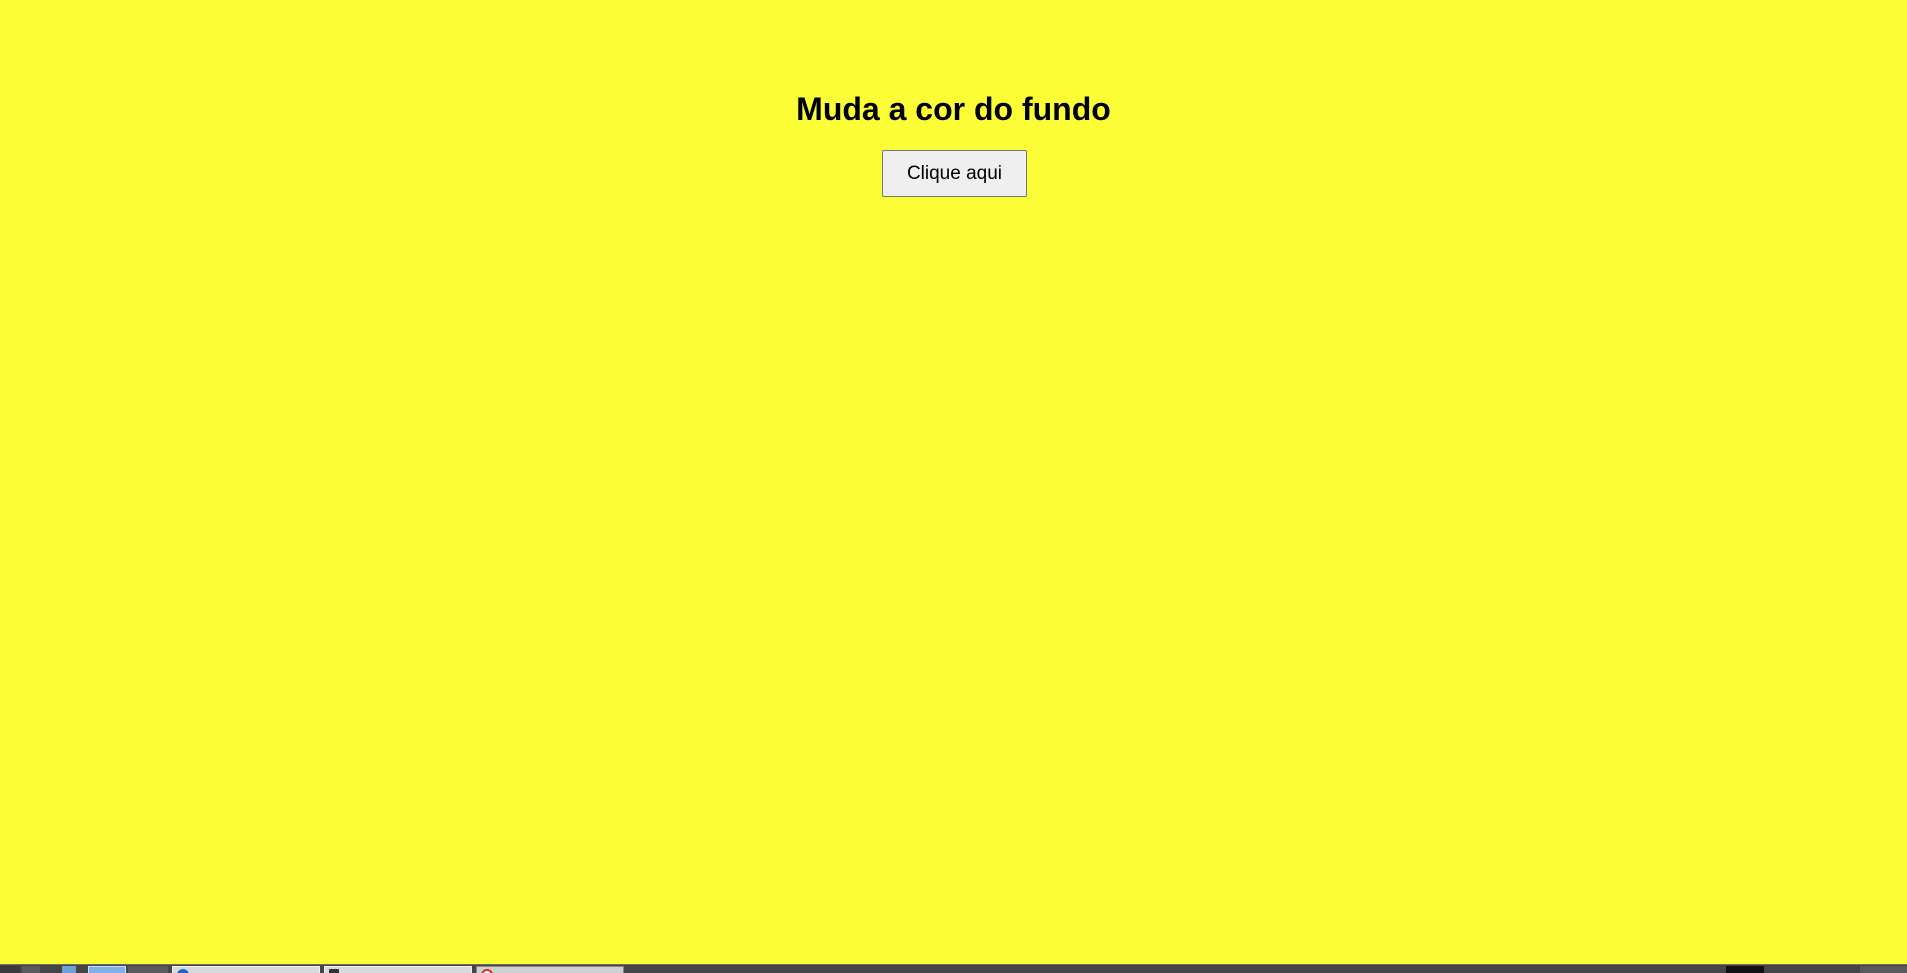 This screenshot has height=973, width=1907. What do you see at coordinates (487, 971) in the screenshot?
I see `app-icon` at bounding box center [487, 971].